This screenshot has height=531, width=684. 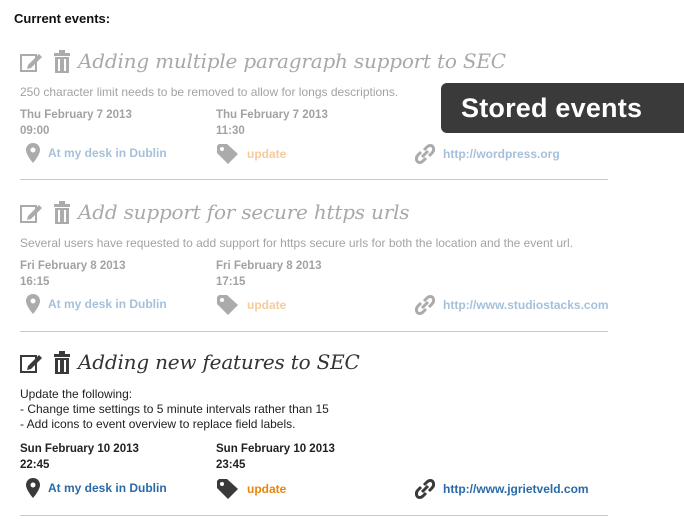 What do you see at coordinates (79, 457) in the screenshot?
I see `event-start: Sun February 10 2013 22:45` at bounding box center [79, 457].